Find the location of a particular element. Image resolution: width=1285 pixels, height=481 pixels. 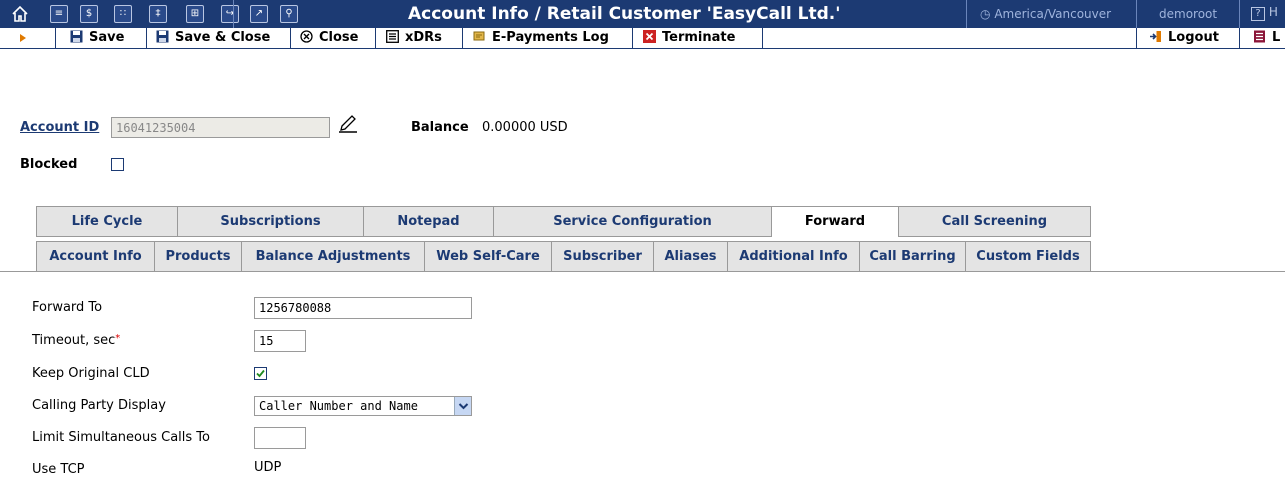

clock-icon: ◷ is located at coordinates (985, 14).